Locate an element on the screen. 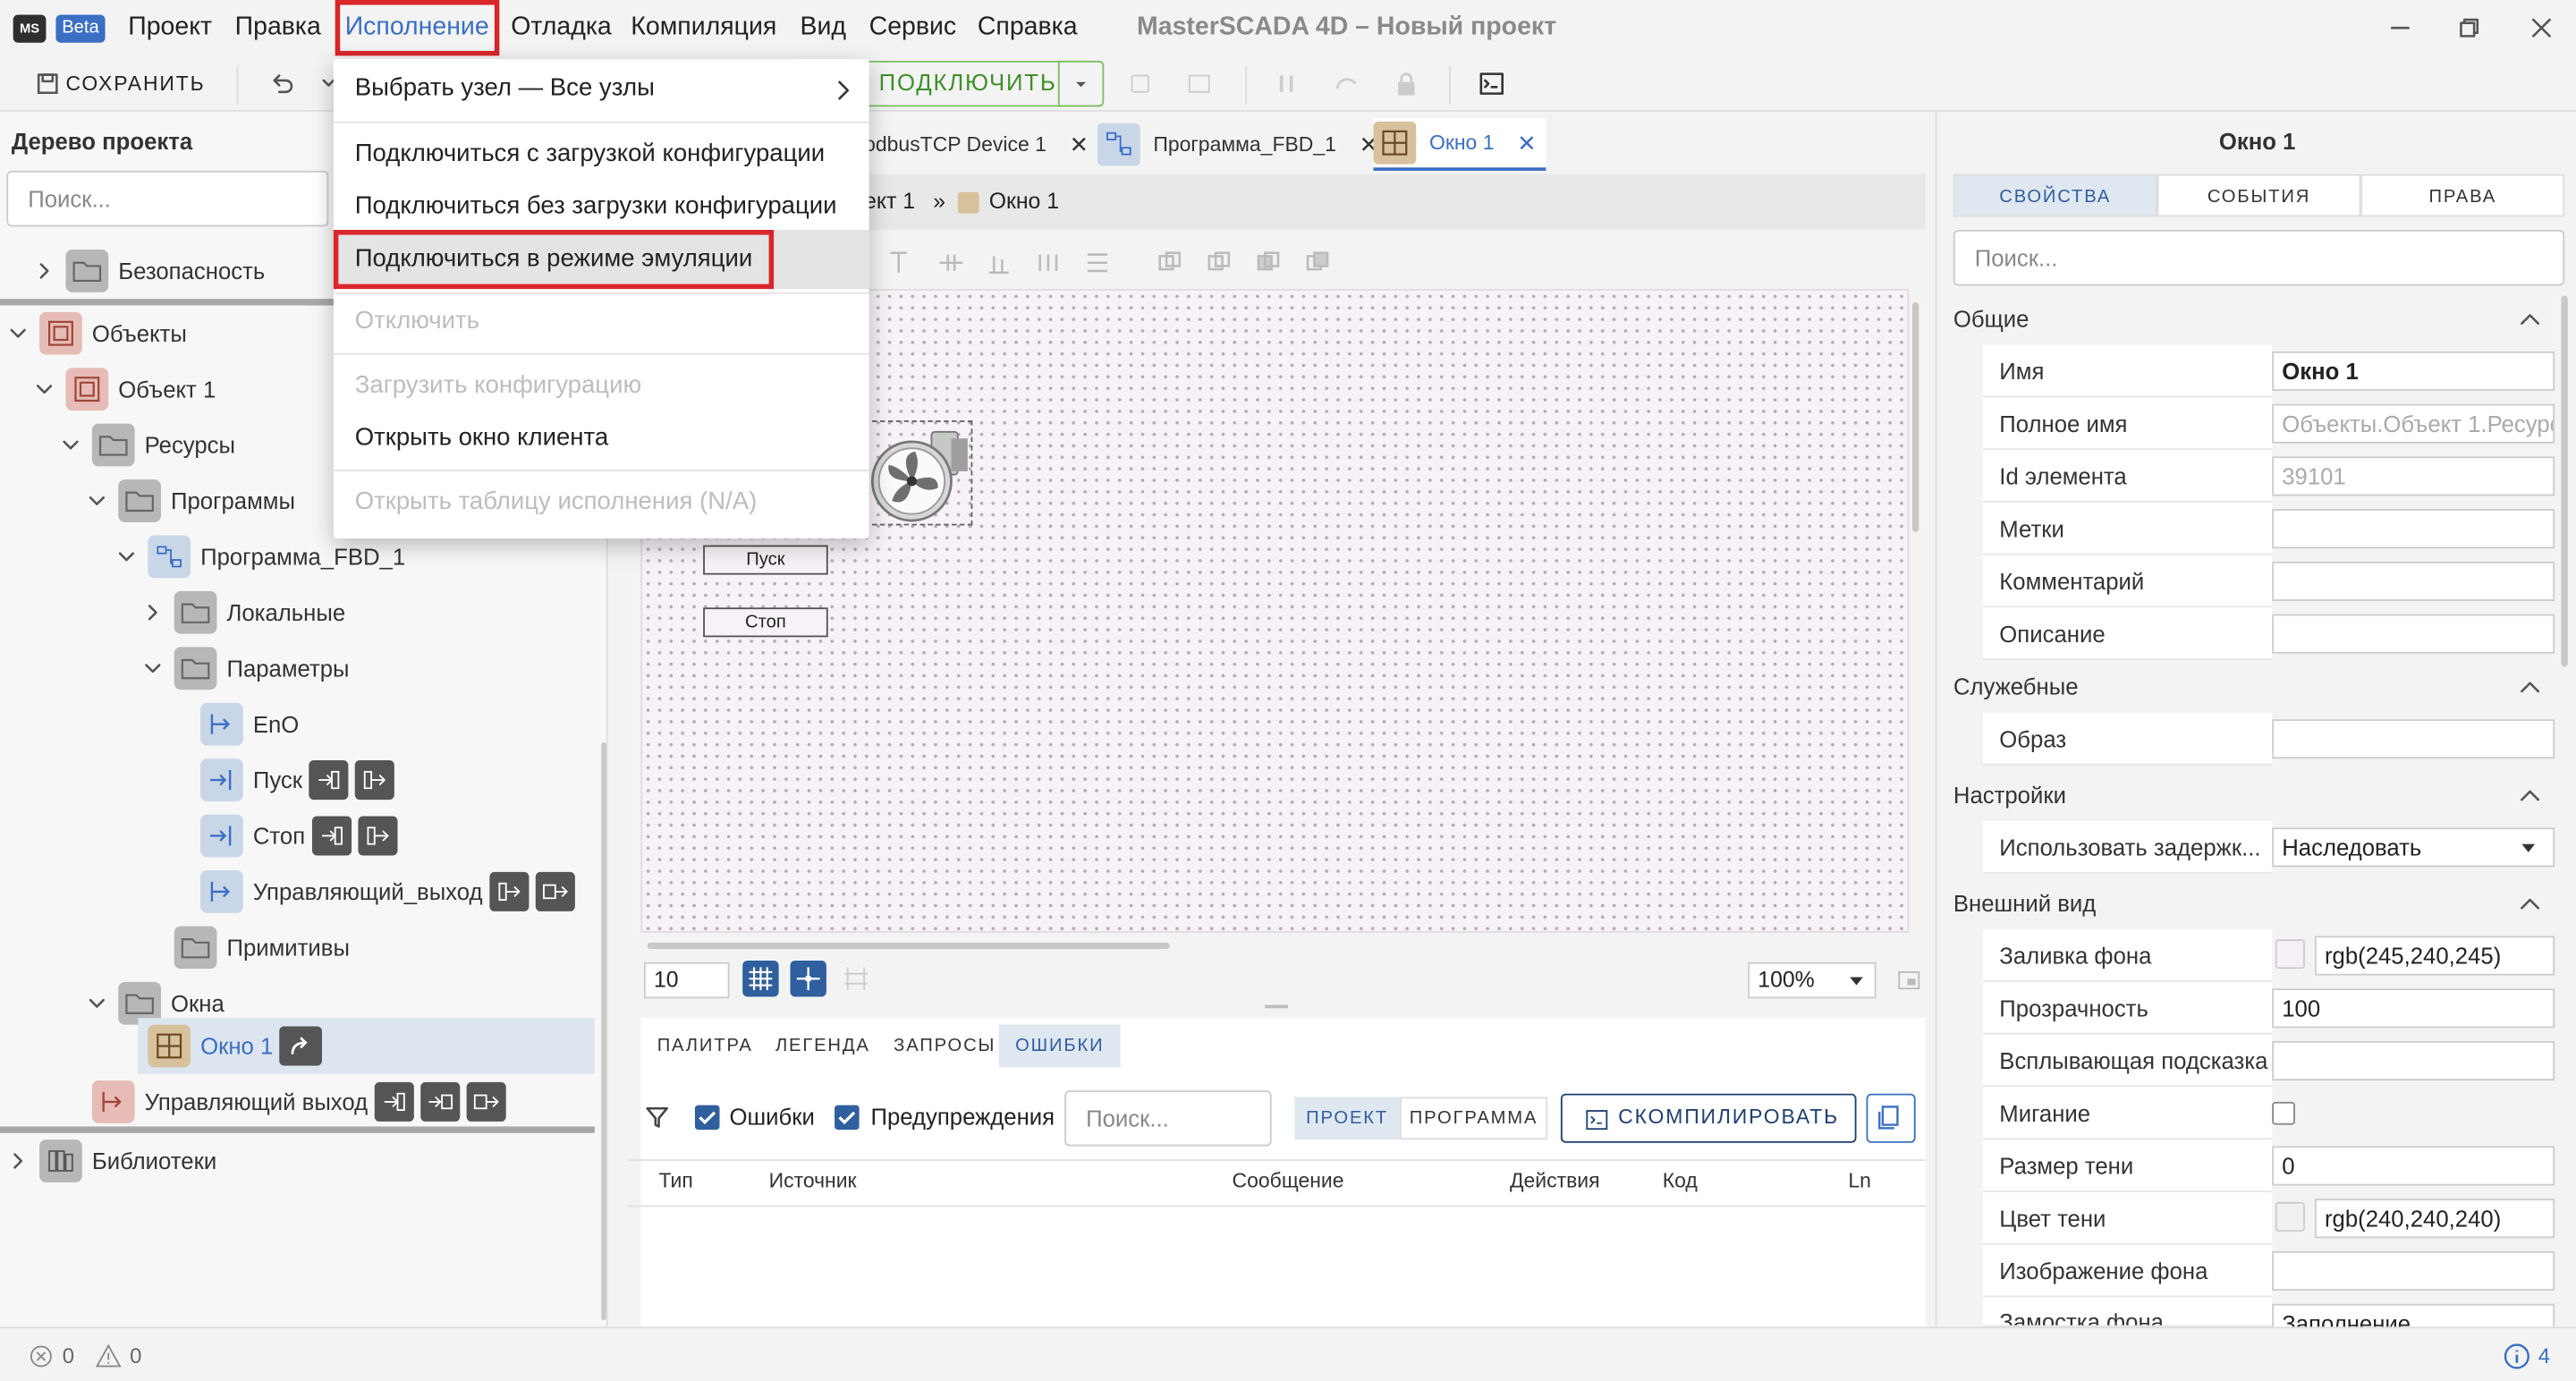 The height and width of the screenshot is (1381, 2576). canvas-vscrollbar is located at coordinates (1915, 416).